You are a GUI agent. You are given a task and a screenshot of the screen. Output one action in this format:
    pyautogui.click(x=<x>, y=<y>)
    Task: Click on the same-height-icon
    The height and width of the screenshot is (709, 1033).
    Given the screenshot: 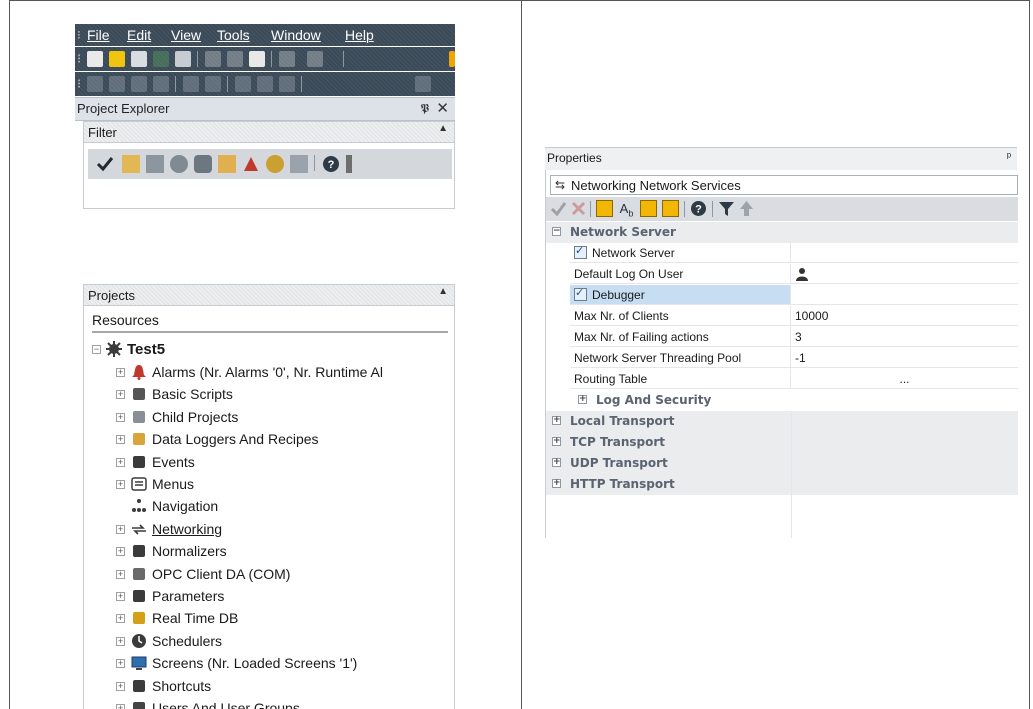 What is the action you would take?
    pyautogui.click(x=213, y=84)
    